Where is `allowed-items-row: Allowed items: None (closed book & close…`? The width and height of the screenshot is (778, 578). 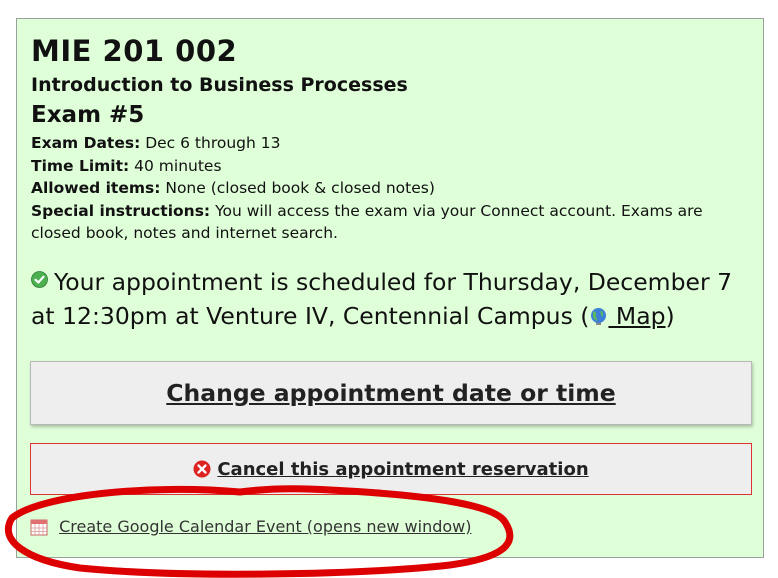
allowed-items-row: Allowed items: None (closed book & close… is located at coordinates (388, 188).